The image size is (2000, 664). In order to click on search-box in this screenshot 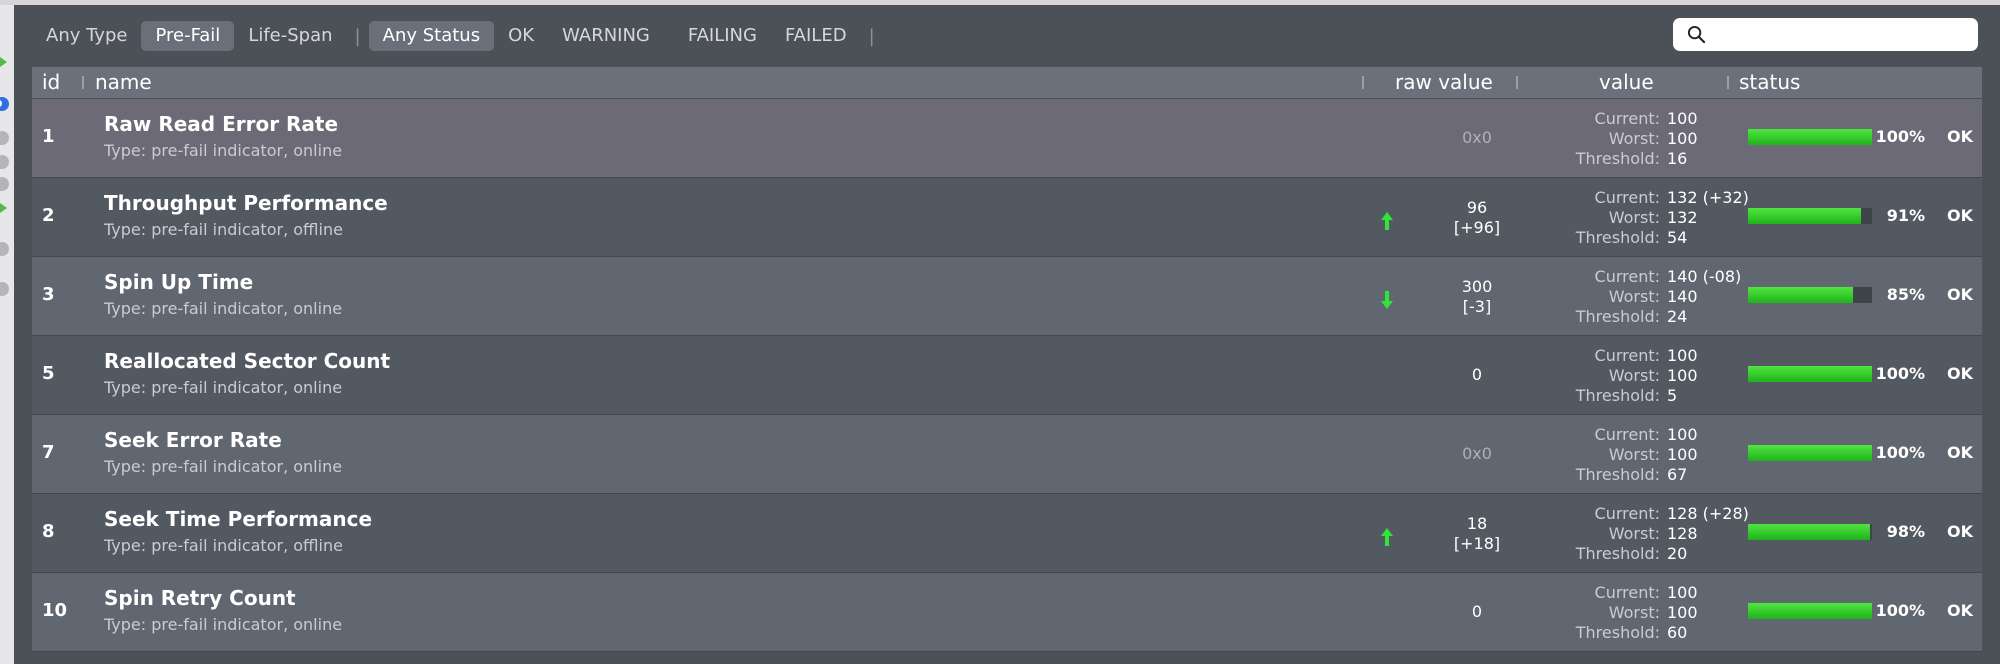, I will do `click(1825, 34)`.